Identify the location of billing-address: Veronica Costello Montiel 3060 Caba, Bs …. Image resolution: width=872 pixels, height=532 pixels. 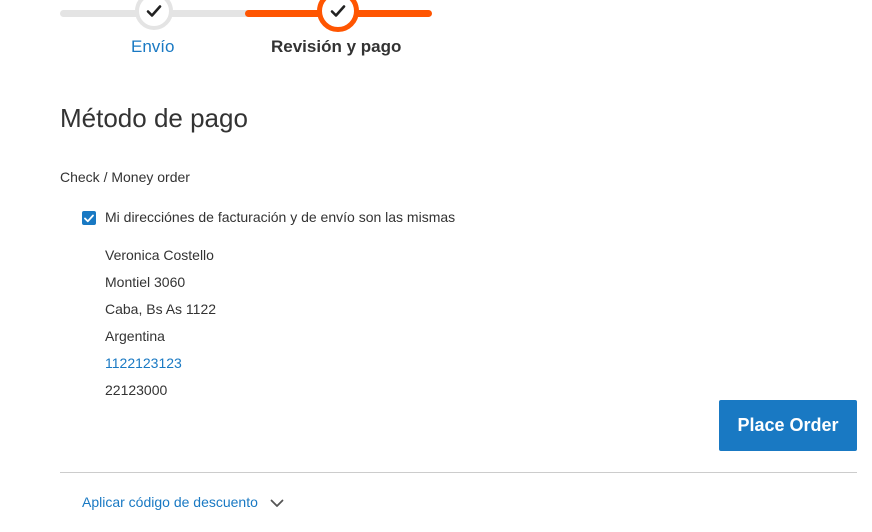
(160, 323).